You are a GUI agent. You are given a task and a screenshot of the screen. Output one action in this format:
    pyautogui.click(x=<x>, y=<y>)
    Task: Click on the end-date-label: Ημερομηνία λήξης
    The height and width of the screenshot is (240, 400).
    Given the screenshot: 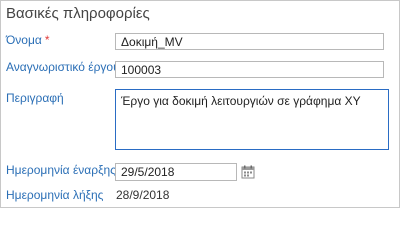 What is the action you would take?
    pyautogui.click(x=55, y=195)
    